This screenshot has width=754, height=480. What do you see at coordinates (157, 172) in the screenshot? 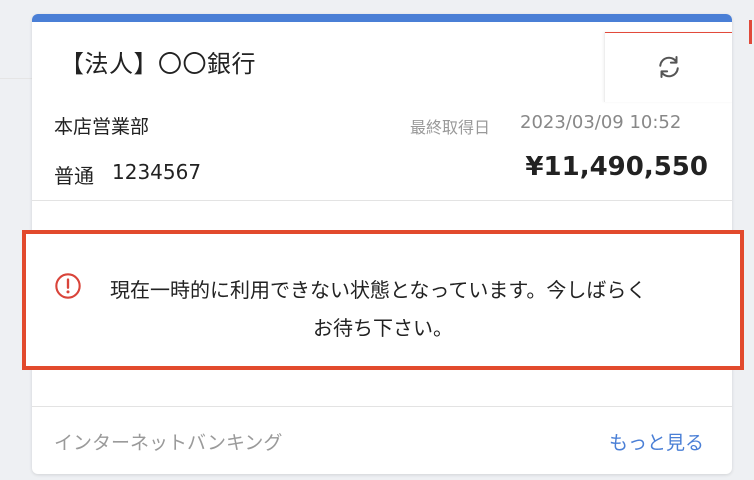
I see `account-number: 1234567` at bounding box center [157, 172].